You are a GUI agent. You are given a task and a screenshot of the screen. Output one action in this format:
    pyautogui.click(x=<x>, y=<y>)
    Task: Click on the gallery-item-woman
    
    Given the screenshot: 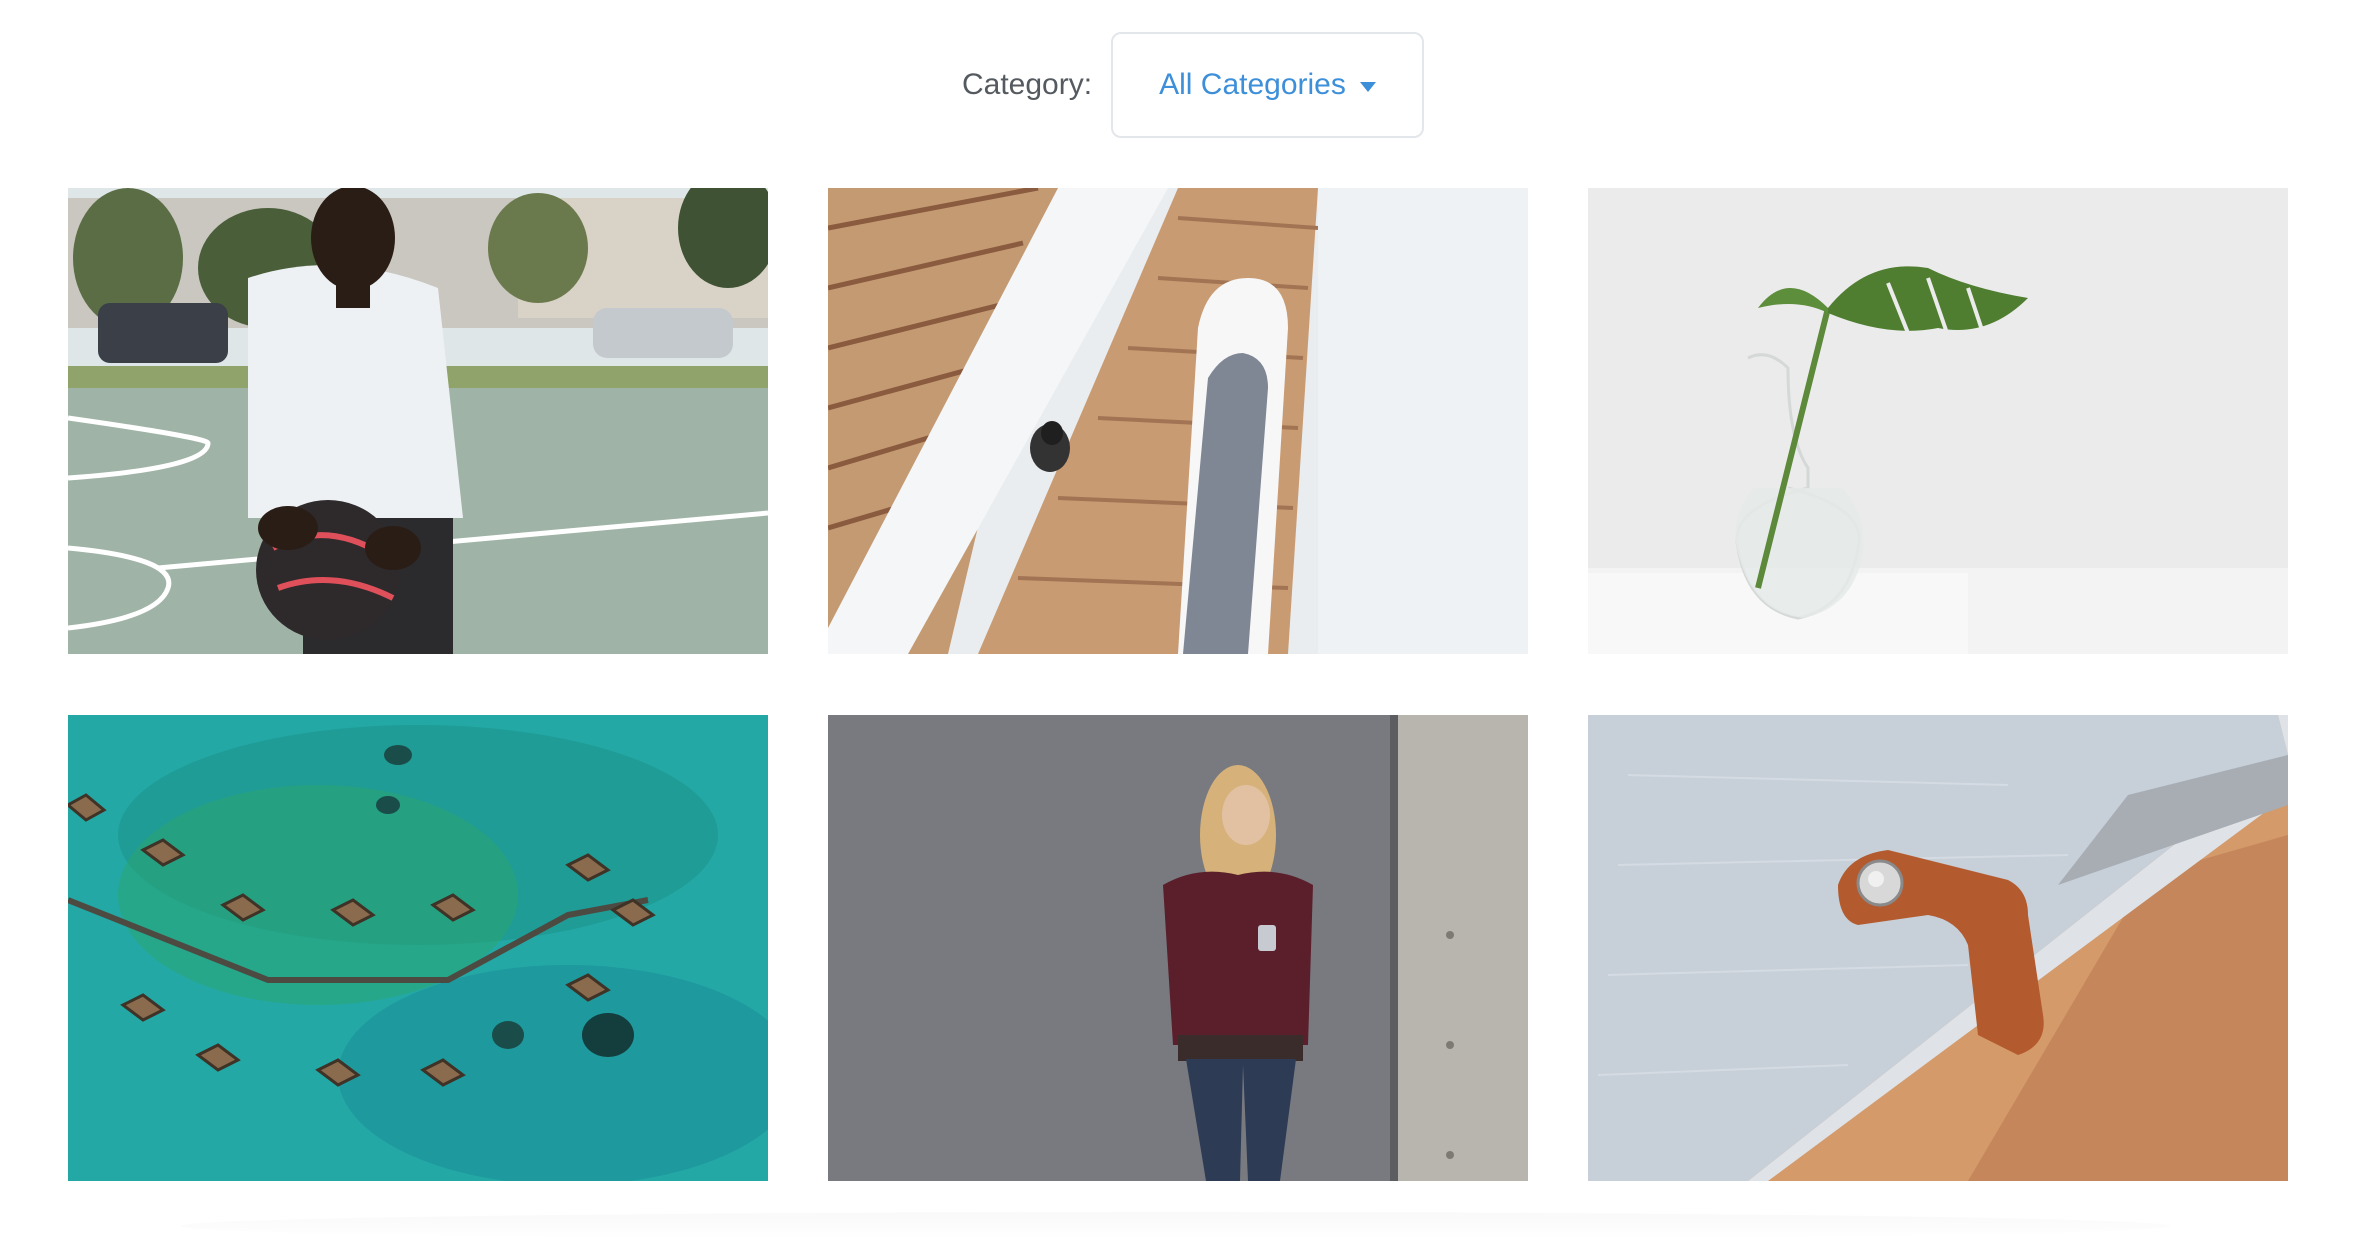 What is the action you would take?
    pyautogui.click(x=1178, y=948)
    